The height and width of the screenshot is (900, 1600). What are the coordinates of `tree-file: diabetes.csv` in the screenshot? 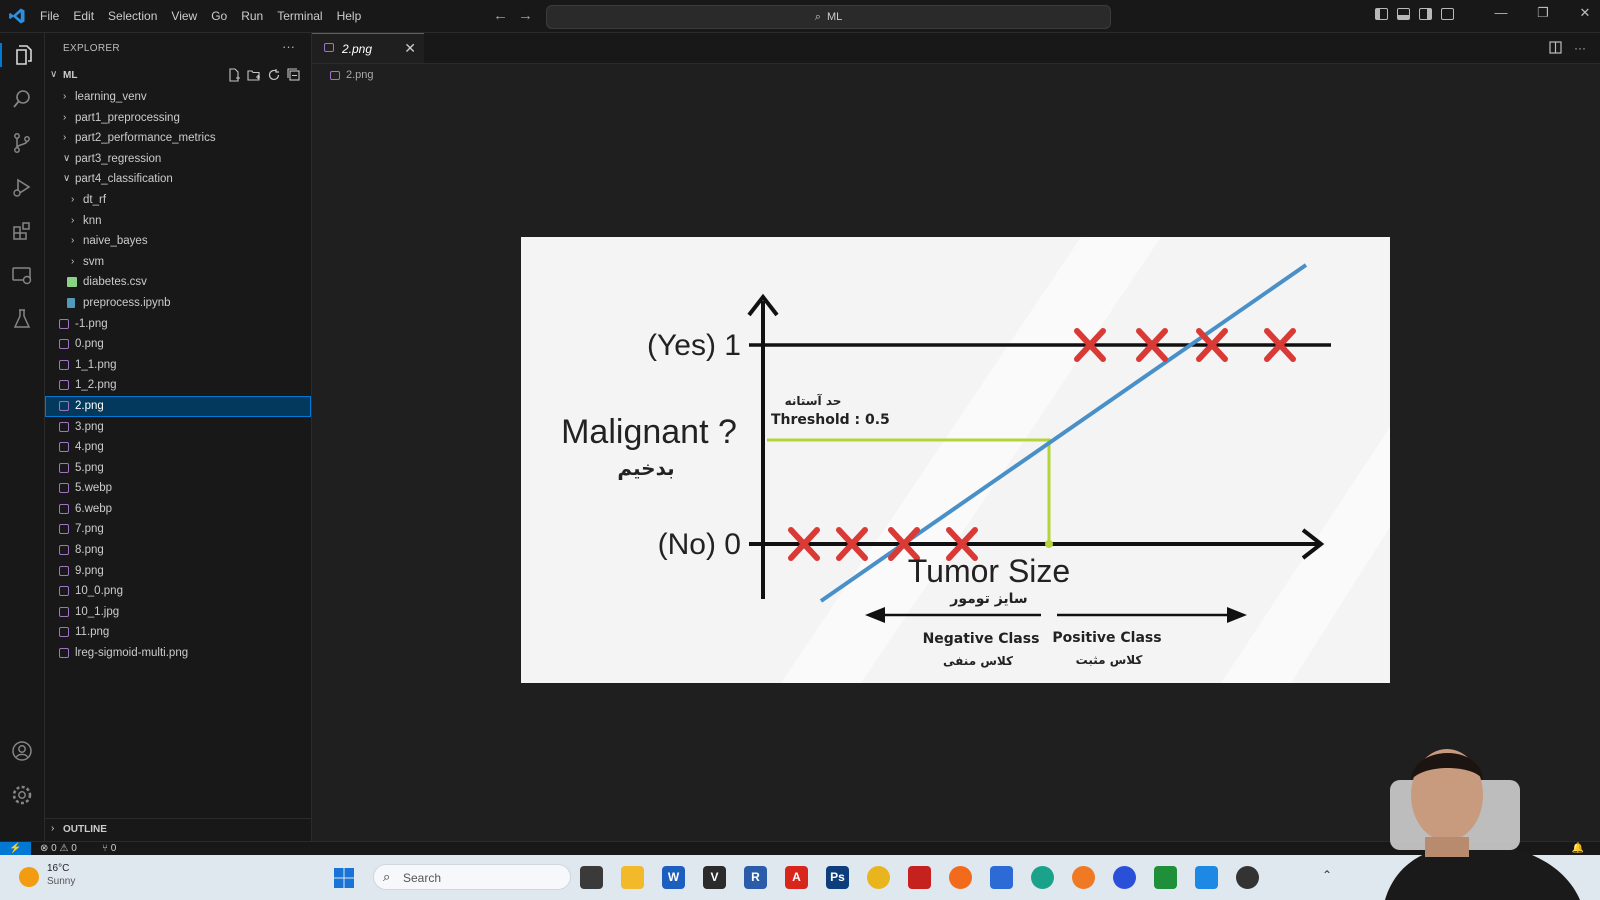 It's located at (178, 282).